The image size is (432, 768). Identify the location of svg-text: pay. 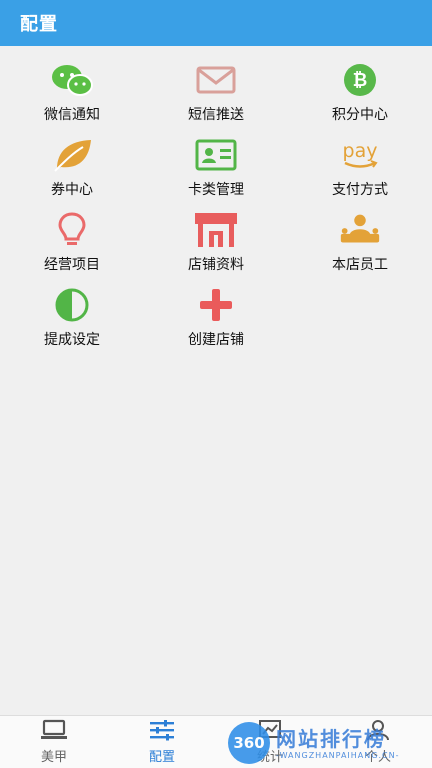
(360, 151).